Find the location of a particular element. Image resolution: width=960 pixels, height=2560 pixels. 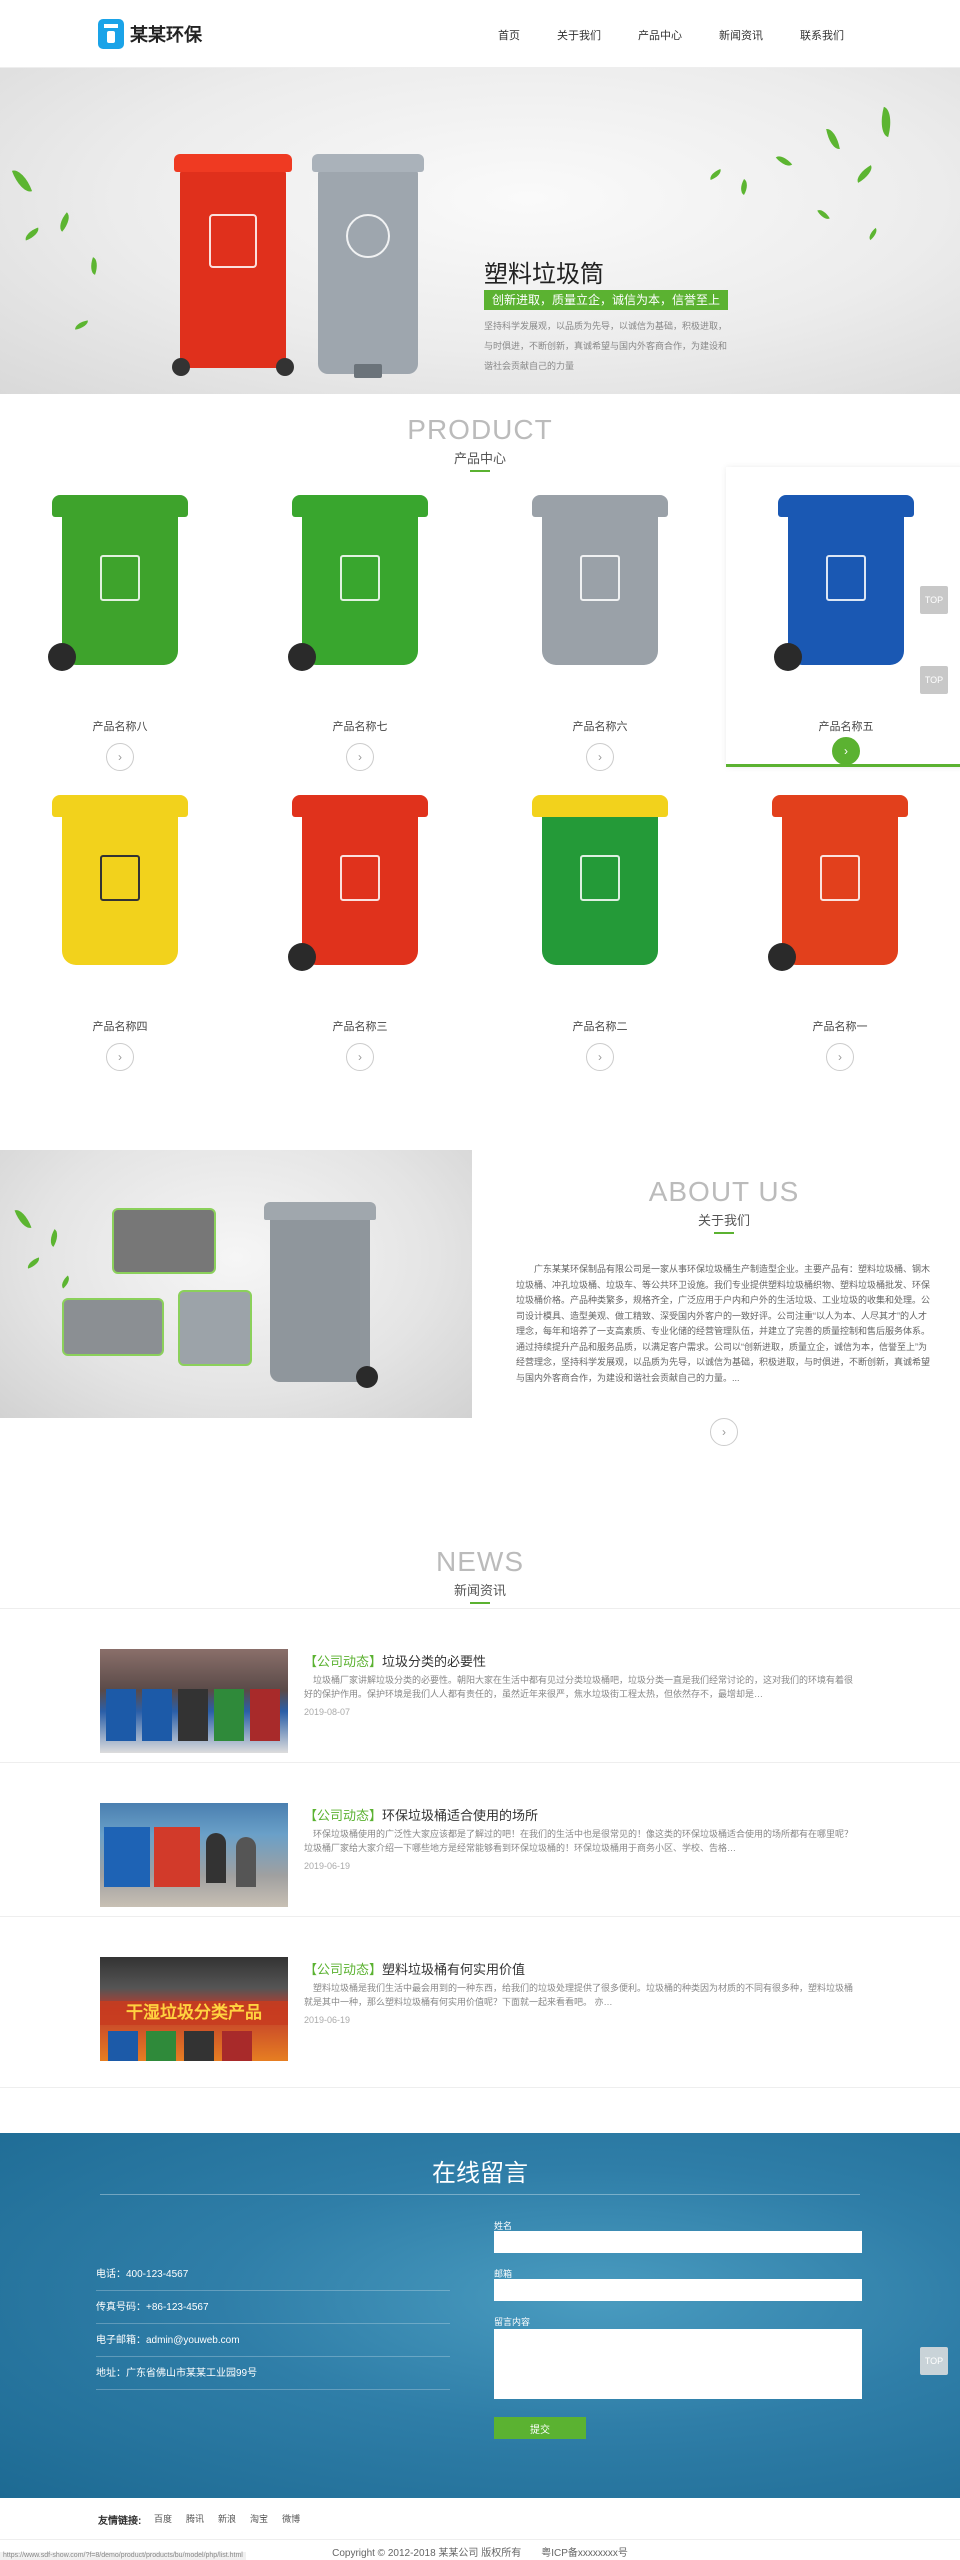

nav-home: 首页 is located at coordinates (509, 35).